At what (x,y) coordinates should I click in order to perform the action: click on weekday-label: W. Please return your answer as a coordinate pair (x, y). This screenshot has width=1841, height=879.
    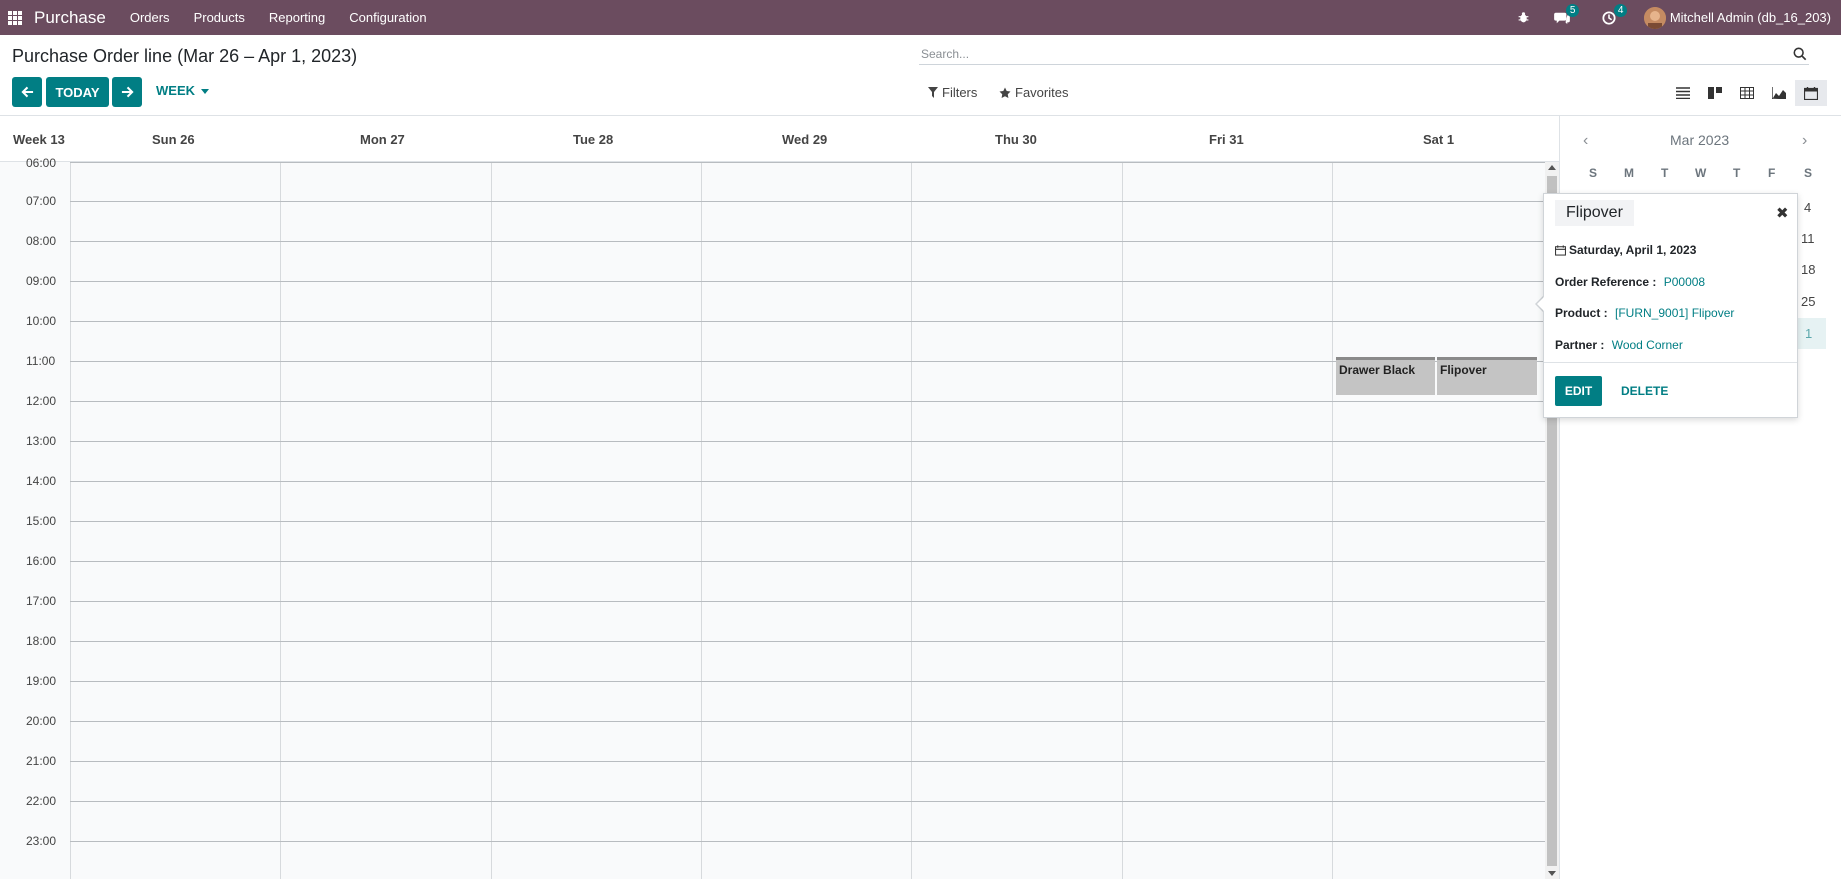
    Looking at the image, I should click on (1701, 173).